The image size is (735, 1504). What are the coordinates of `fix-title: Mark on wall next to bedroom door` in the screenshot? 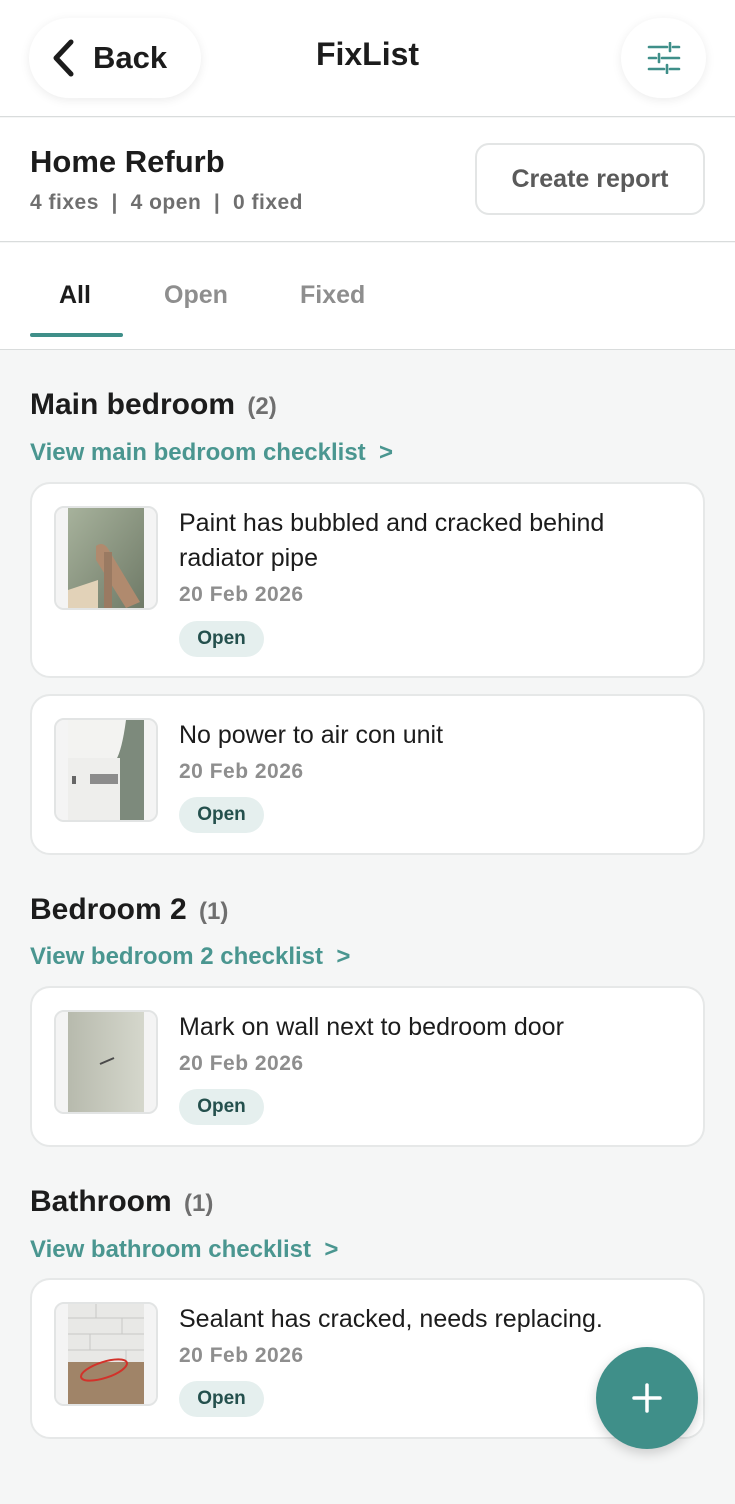 It's located at (371, 1027).